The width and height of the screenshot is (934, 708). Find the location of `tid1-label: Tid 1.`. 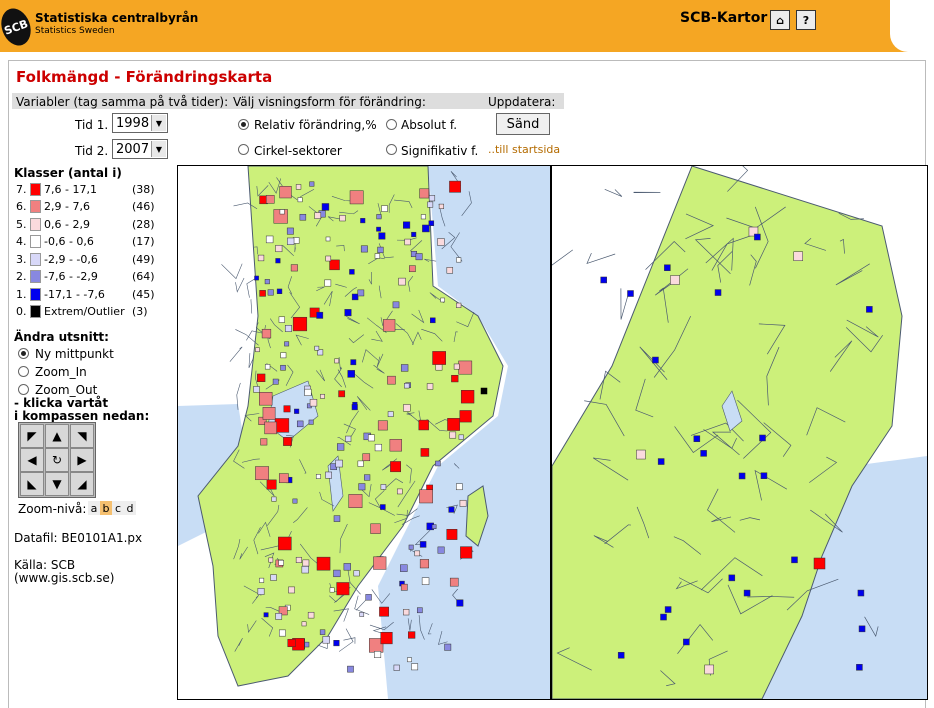

tid1-label: Tid 1. is located at coordinates (91, 125).